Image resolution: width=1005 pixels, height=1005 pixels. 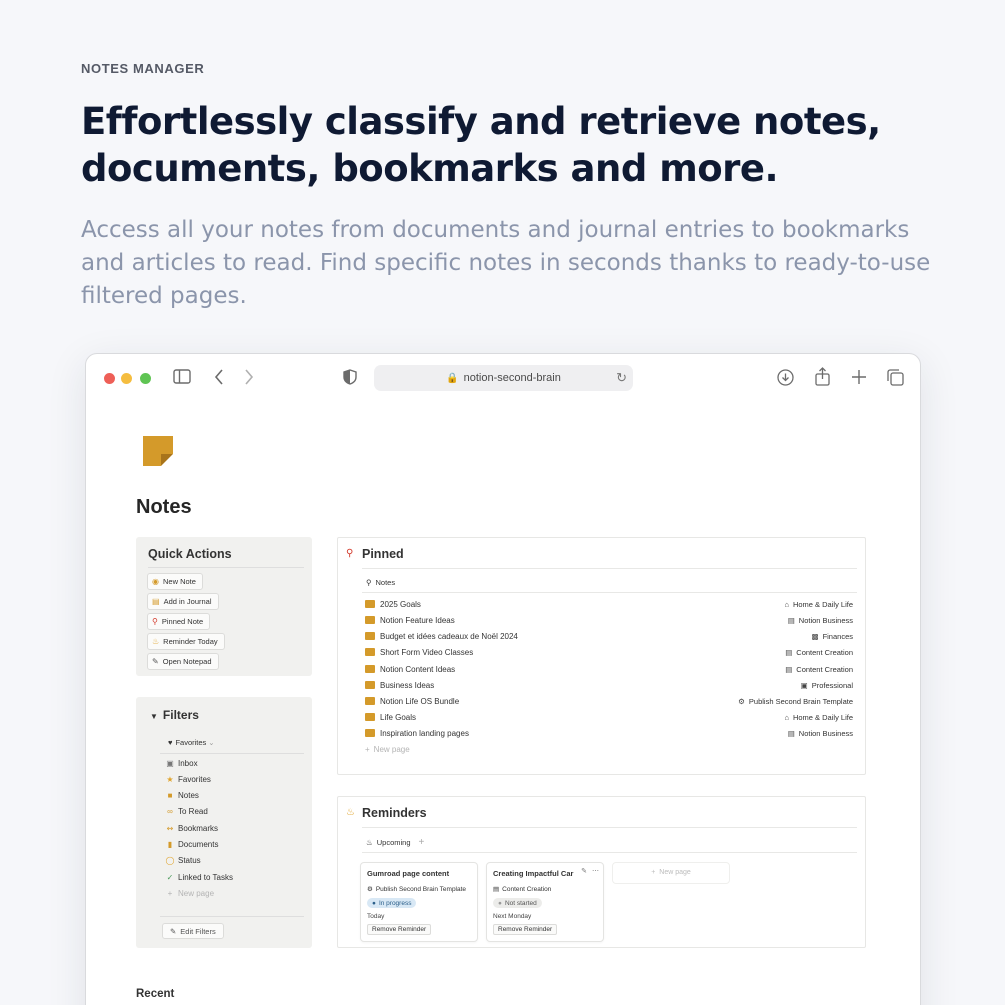 What do you see at coordinates (824, 669) in the screenshot?
I see `tag-label: Content Creation` at bounding box center [824, 669].